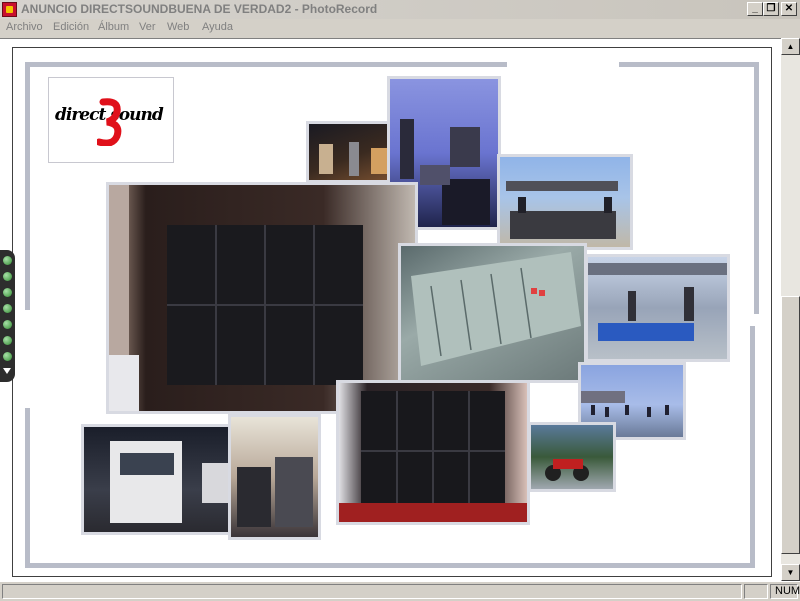 The width and height of the screenshot is (800, 601). Describe the element at coordinates (353, 159) in the screenshot. I see `photo-night-stage-image` at that location.